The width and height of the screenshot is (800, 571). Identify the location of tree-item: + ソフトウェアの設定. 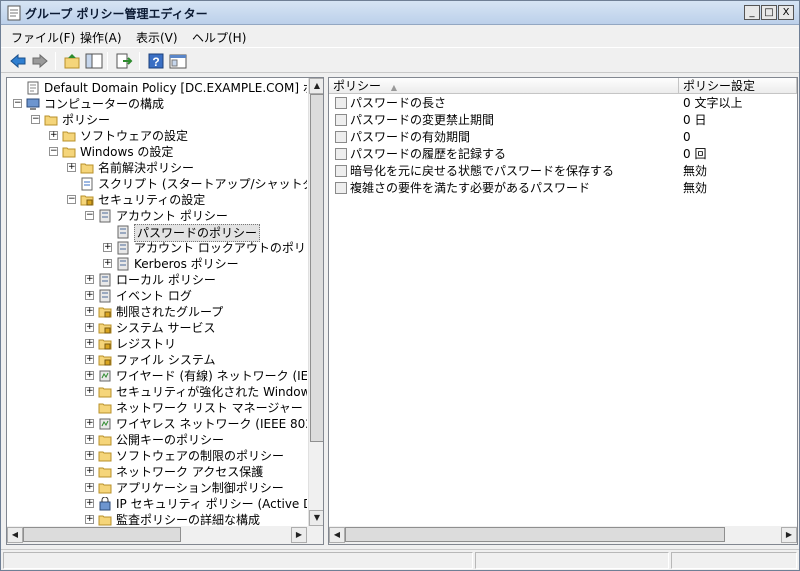
(157, 136).